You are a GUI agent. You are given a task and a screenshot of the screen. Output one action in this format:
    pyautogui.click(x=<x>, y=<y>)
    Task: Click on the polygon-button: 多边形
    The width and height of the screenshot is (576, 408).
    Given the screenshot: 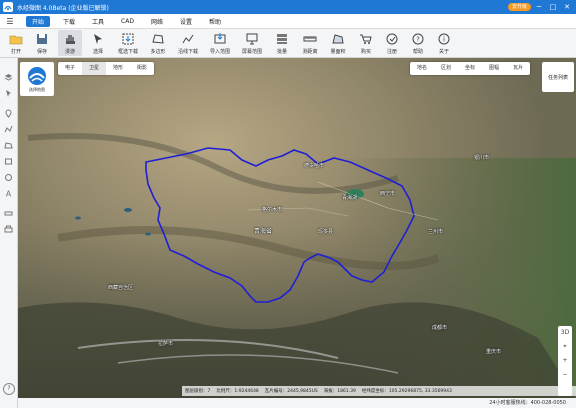 What is the action you would take?
    pyautogui.click(x=158, y=43)
    